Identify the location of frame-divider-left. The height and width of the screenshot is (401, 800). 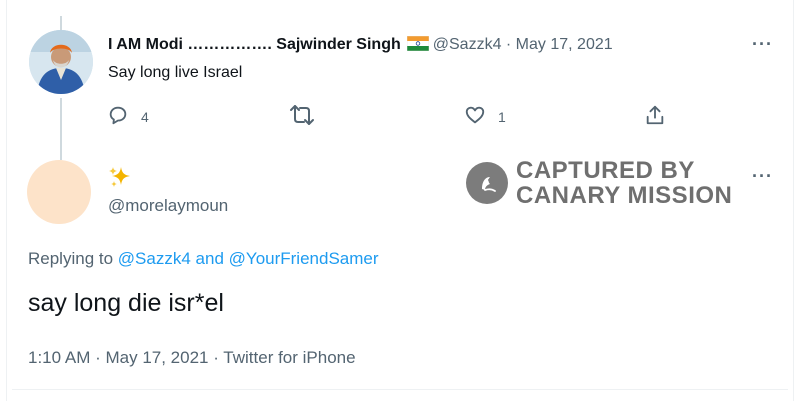
(6, 200).